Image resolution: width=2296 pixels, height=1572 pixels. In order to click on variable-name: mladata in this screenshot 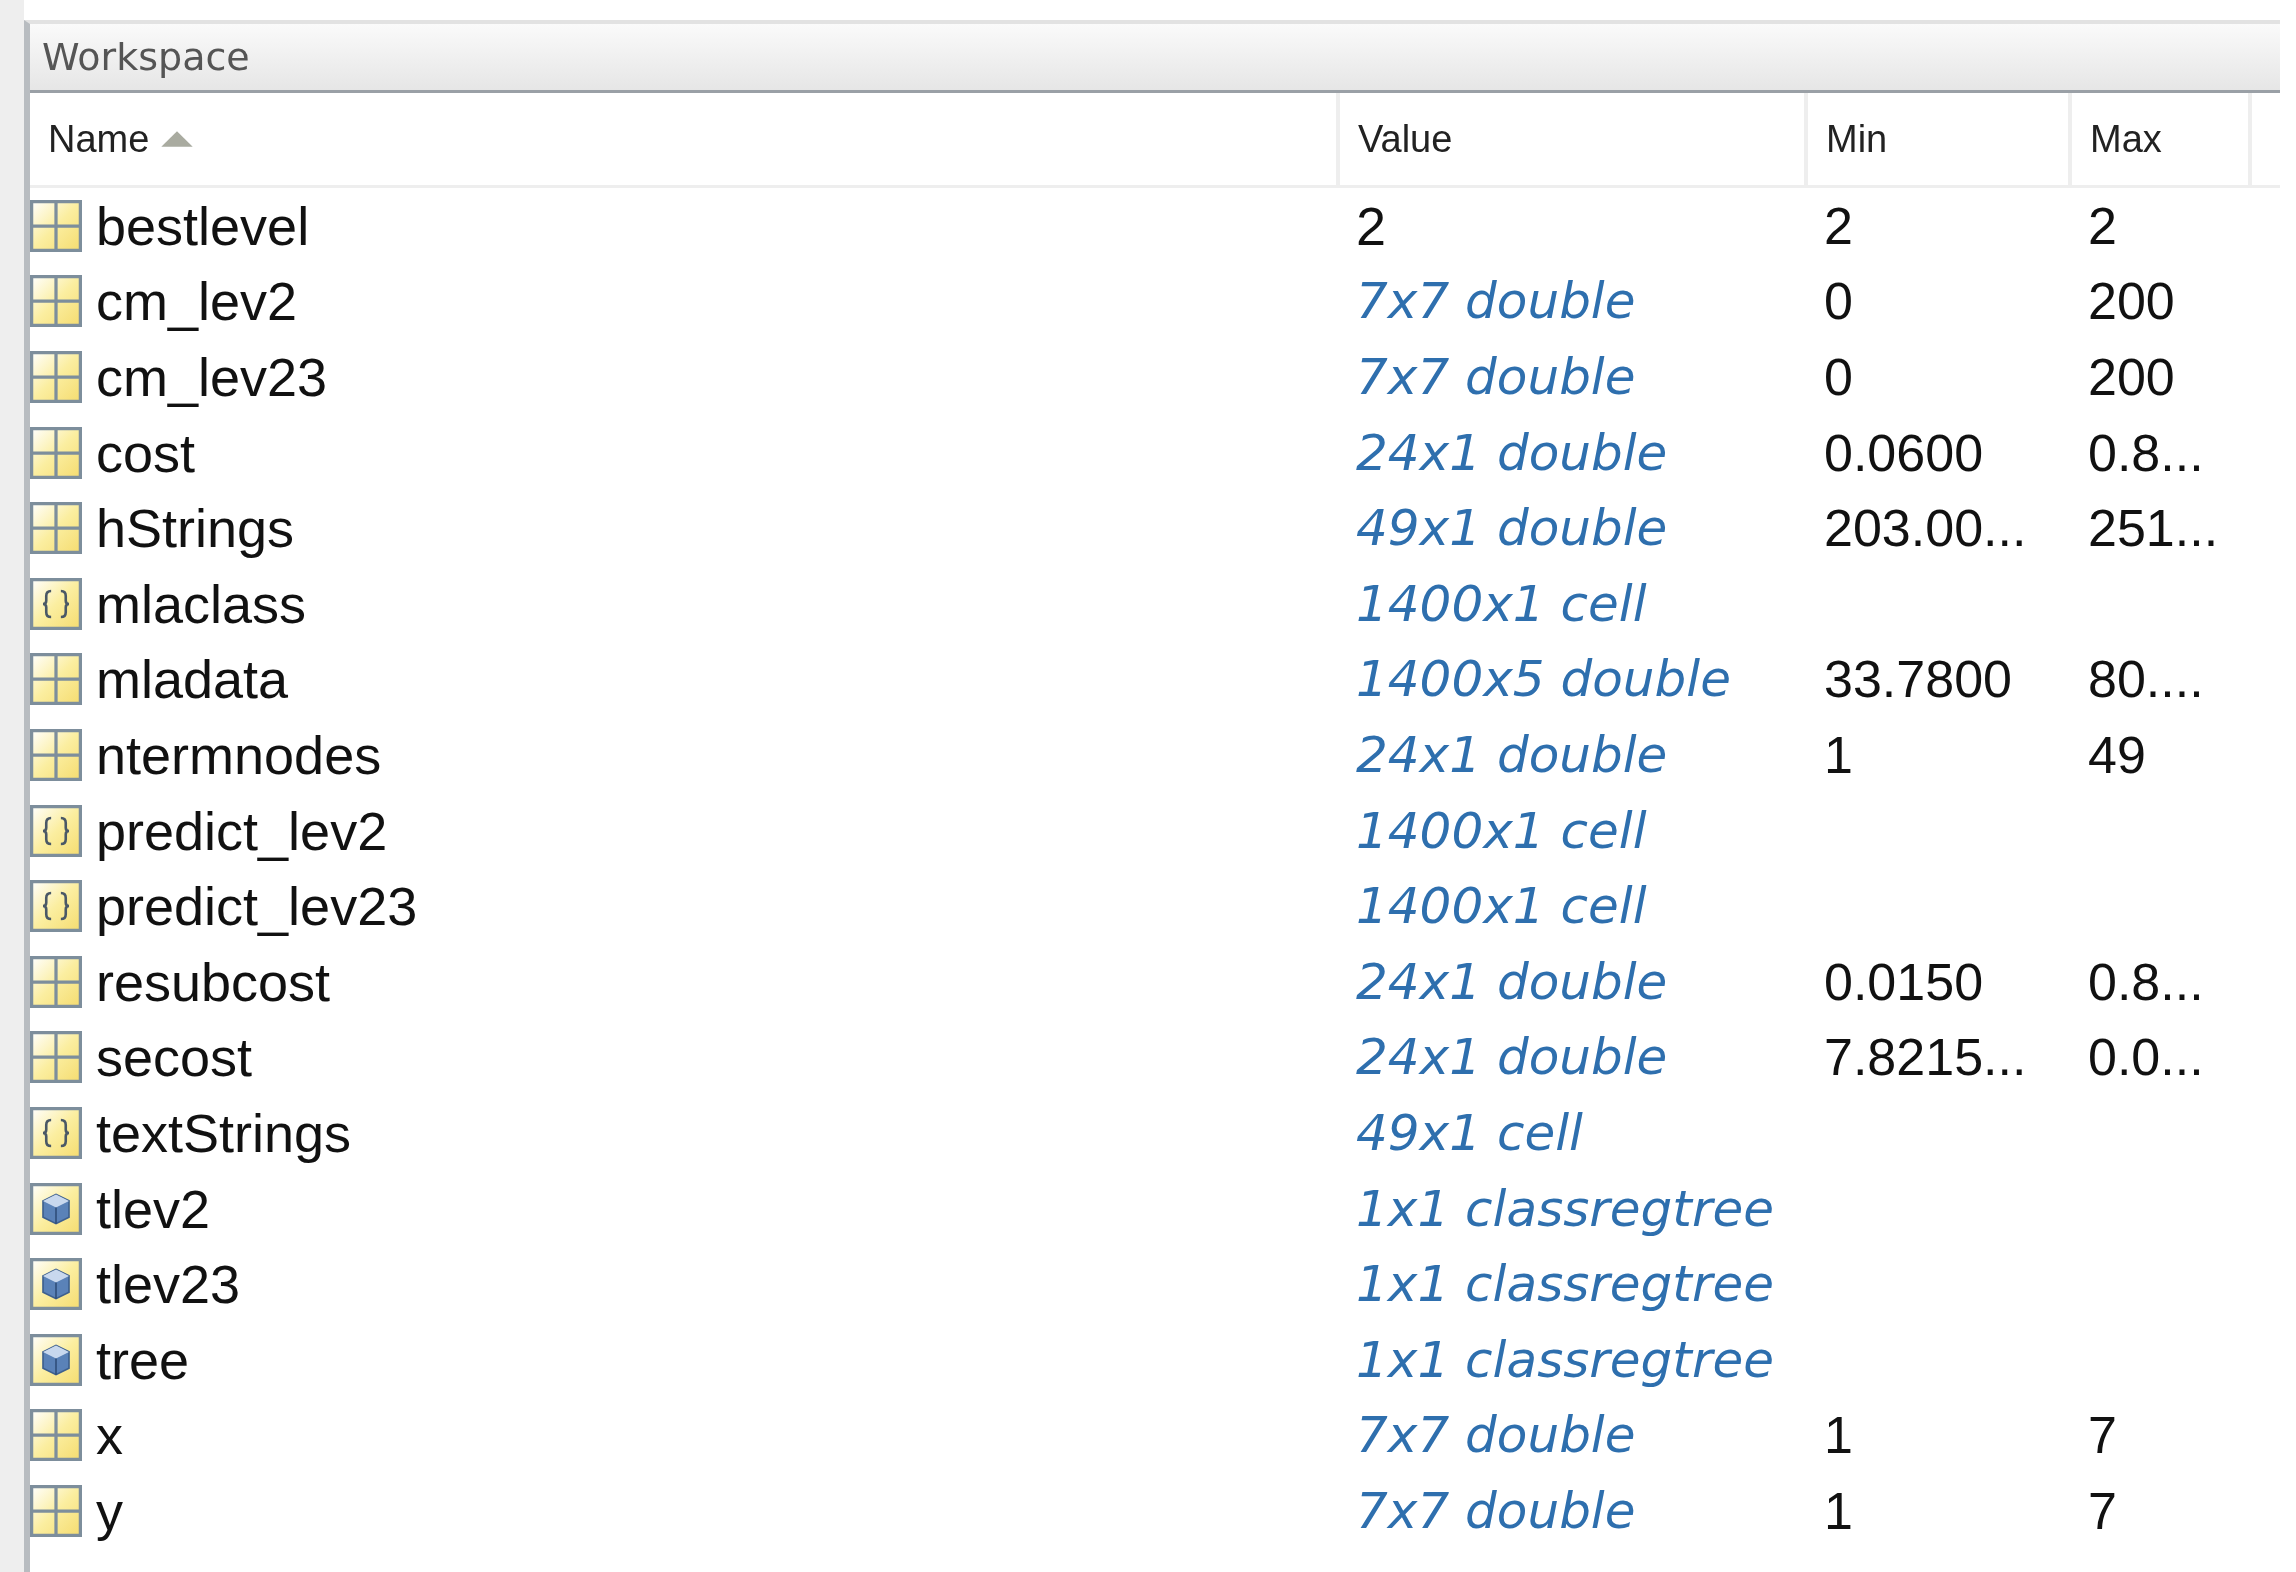, I will do `click(192, 679)`.